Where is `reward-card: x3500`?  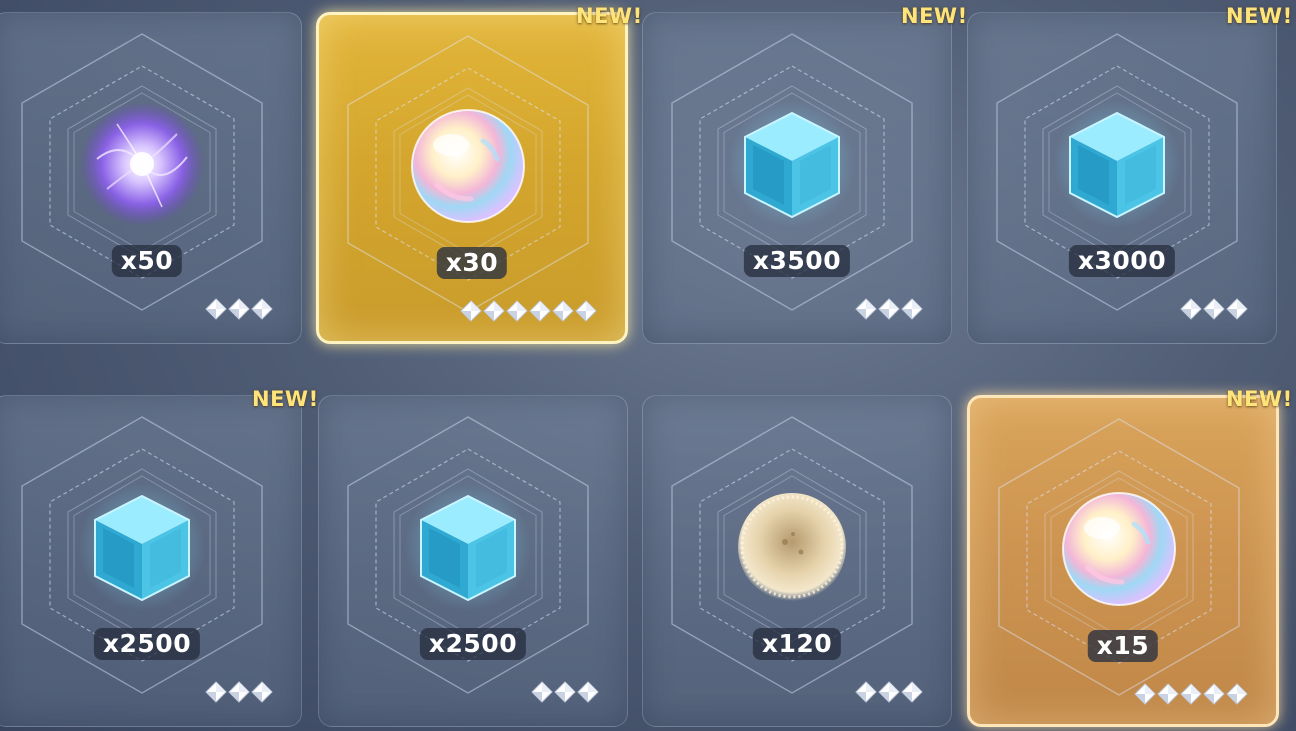 reward-card: x3500 is located at coordinates (797, 178).